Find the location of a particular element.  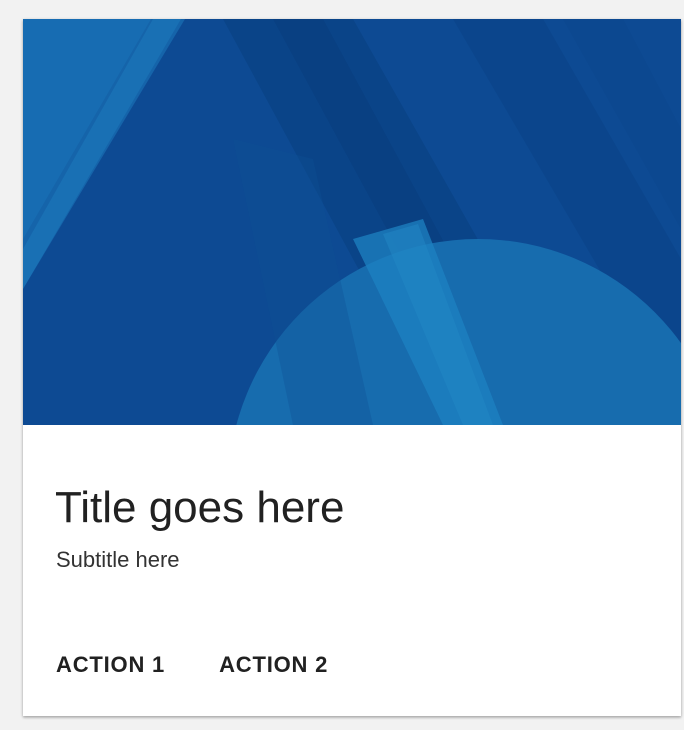

card-actions: ACTION 1 ACTION 2 is located at coordinates (208, 665).